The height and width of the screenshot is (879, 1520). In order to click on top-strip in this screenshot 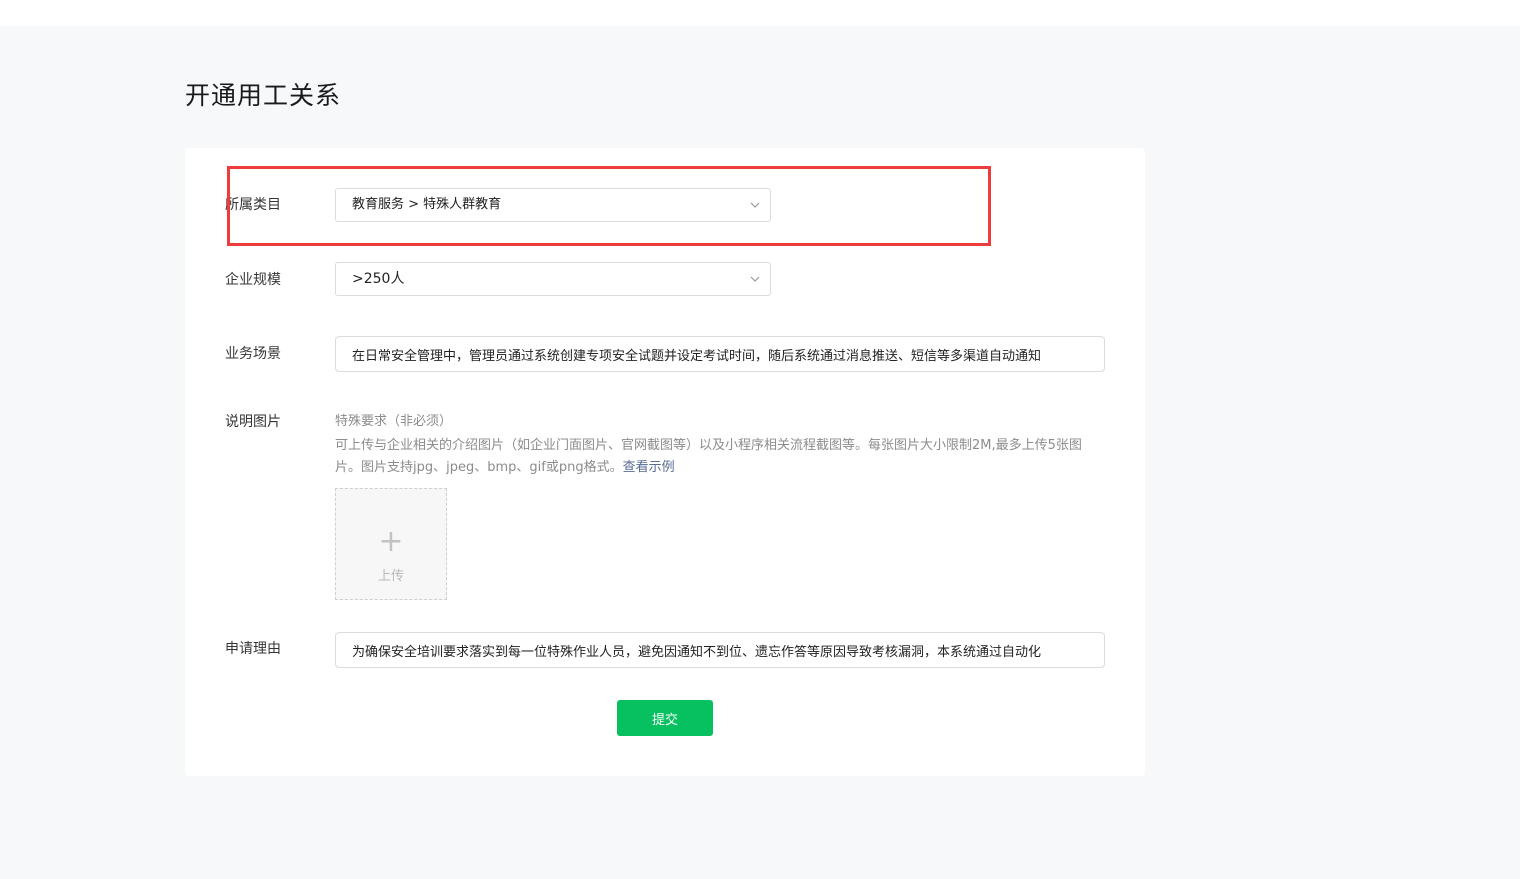, I will do `click(760, 13)`.